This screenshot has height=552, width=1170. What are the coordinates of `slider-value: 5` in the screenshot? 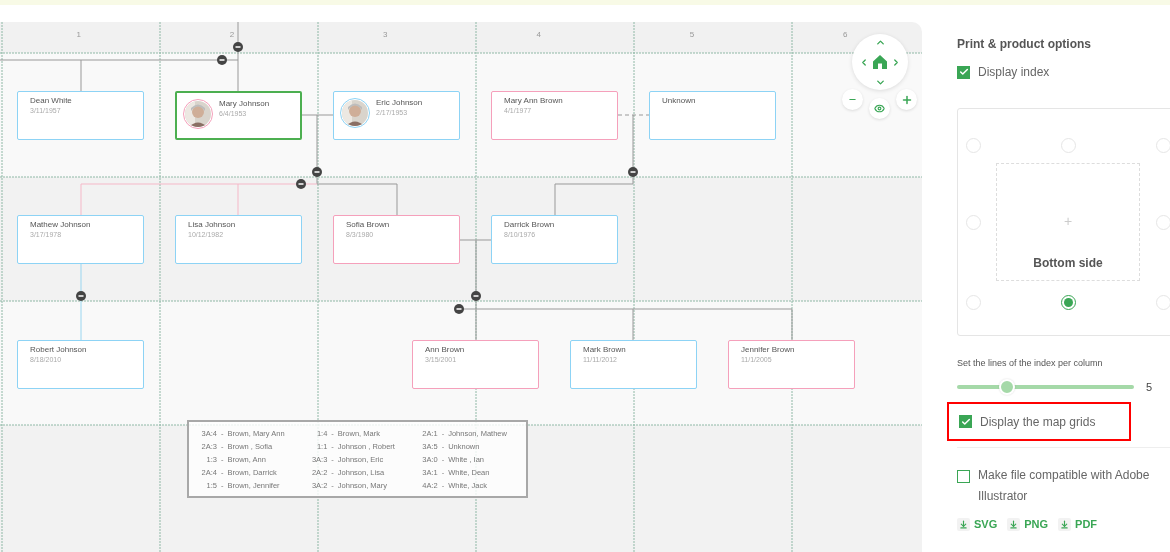 It's located at (1149, 387).